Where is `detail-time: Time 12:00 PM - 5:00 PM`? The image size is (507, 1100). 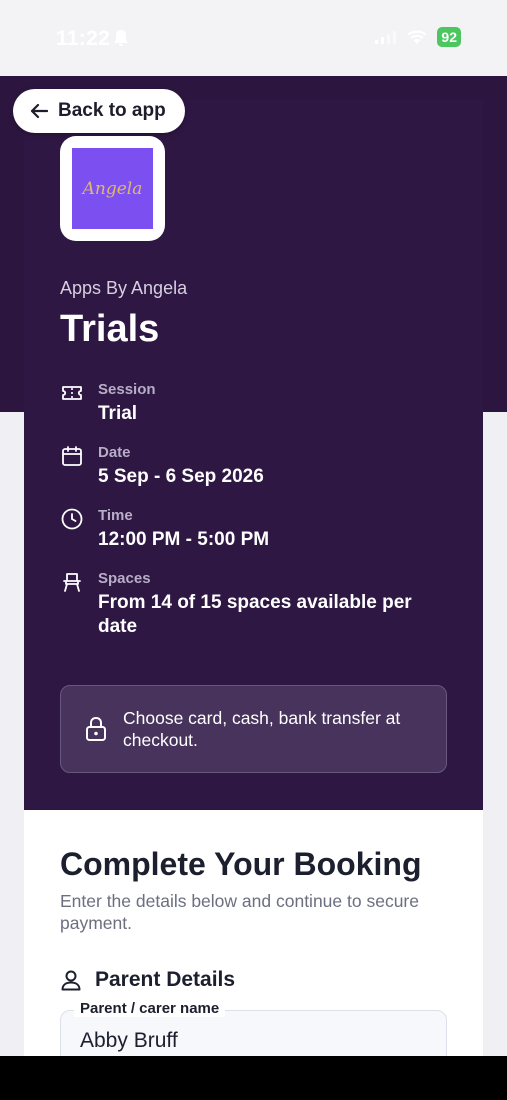
detail-time: Time 12:00 PM - 5:00 PM is located at coordinates (249, 529).